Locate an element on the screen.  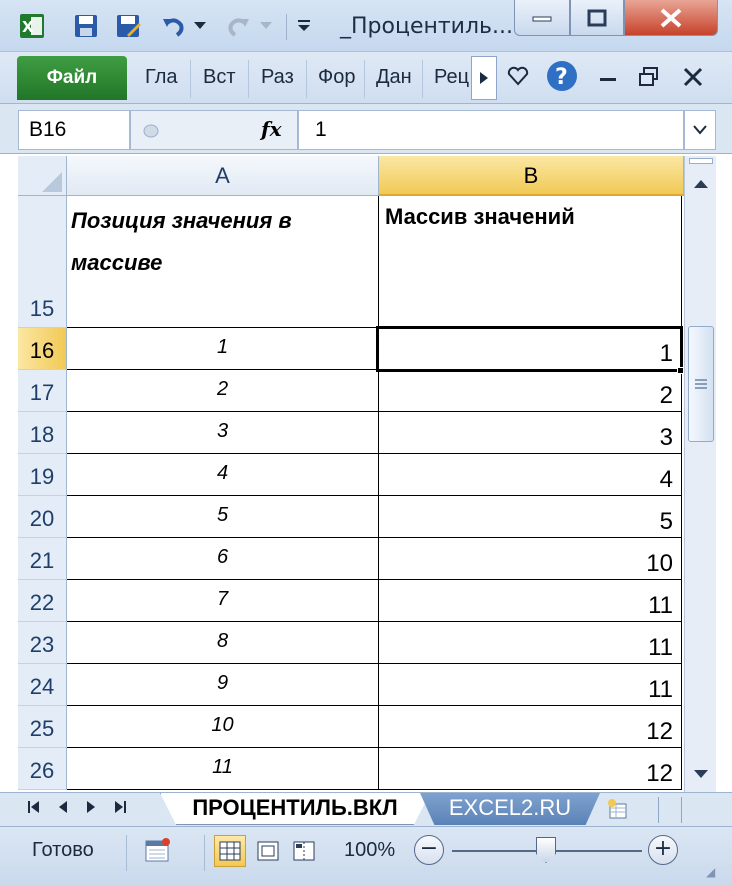
svg-text: X is located at coordinates (28, 27).